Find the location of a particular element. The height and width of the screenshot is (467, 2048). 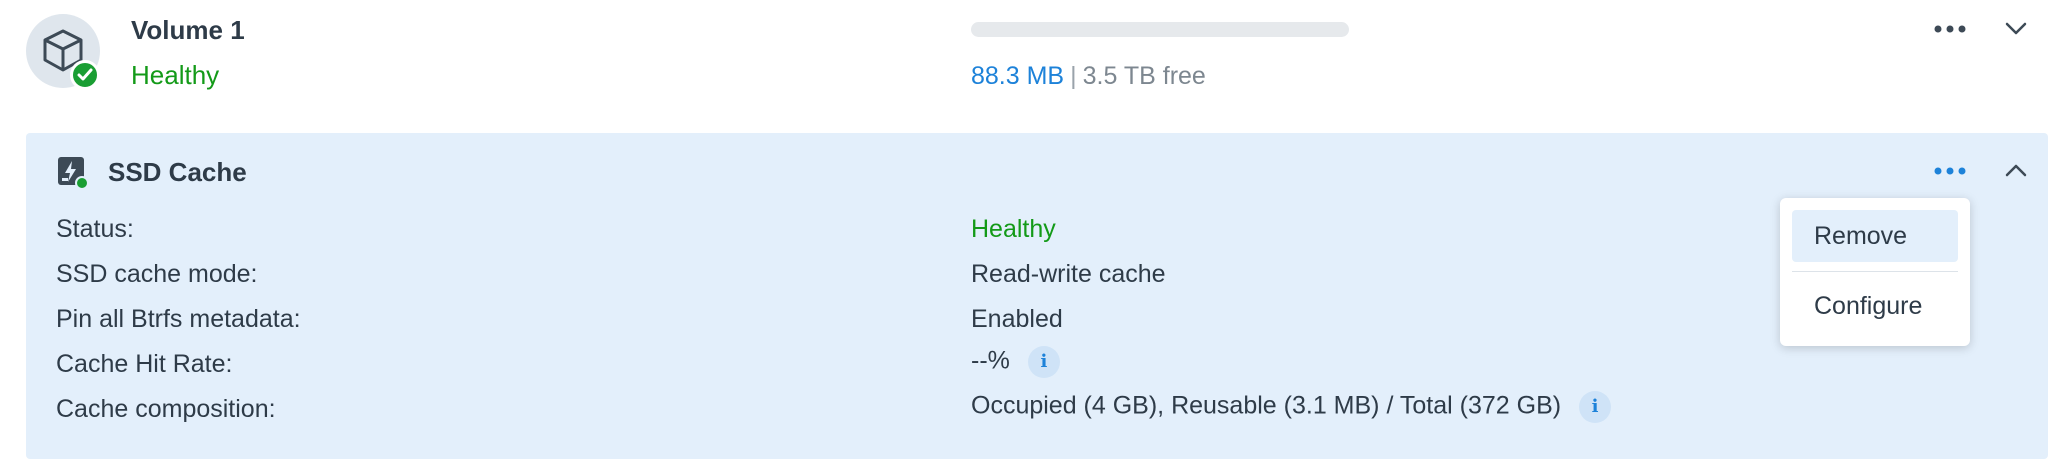

menu-item-configure: Configure is located at coordinates (1875, 306).